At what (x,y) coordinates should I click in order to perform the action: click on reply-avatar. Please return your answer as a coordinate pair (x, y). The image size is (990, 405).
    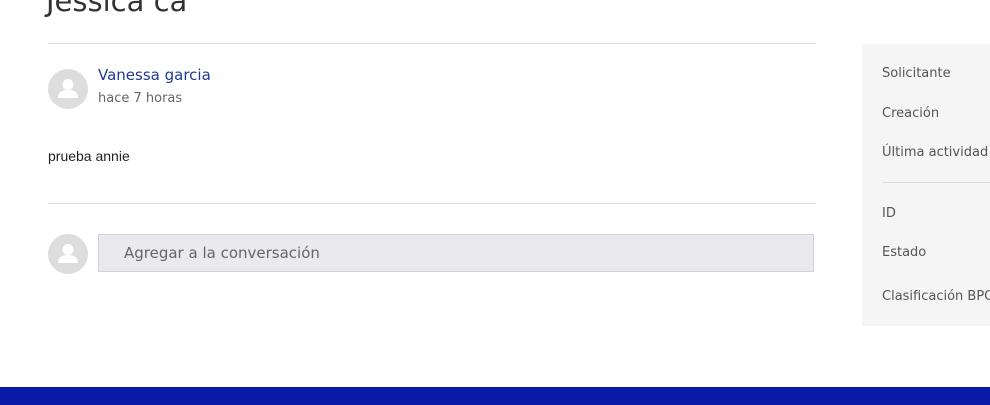
    Looking at the image, I should click on (68, 254).